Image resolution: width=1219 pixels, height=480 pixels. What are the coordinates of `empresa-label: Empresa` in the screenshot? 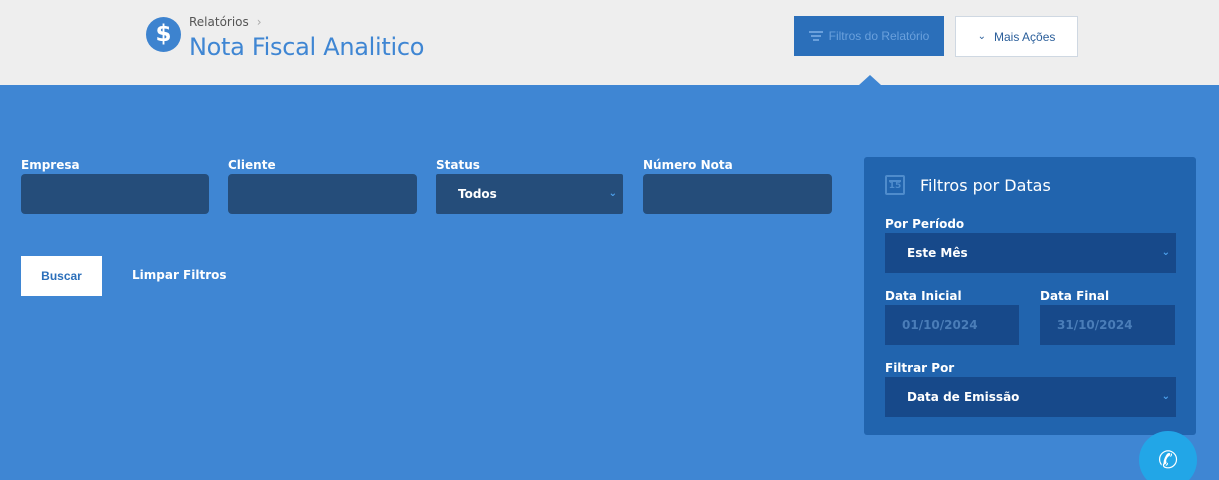 It's located at (50, 165).